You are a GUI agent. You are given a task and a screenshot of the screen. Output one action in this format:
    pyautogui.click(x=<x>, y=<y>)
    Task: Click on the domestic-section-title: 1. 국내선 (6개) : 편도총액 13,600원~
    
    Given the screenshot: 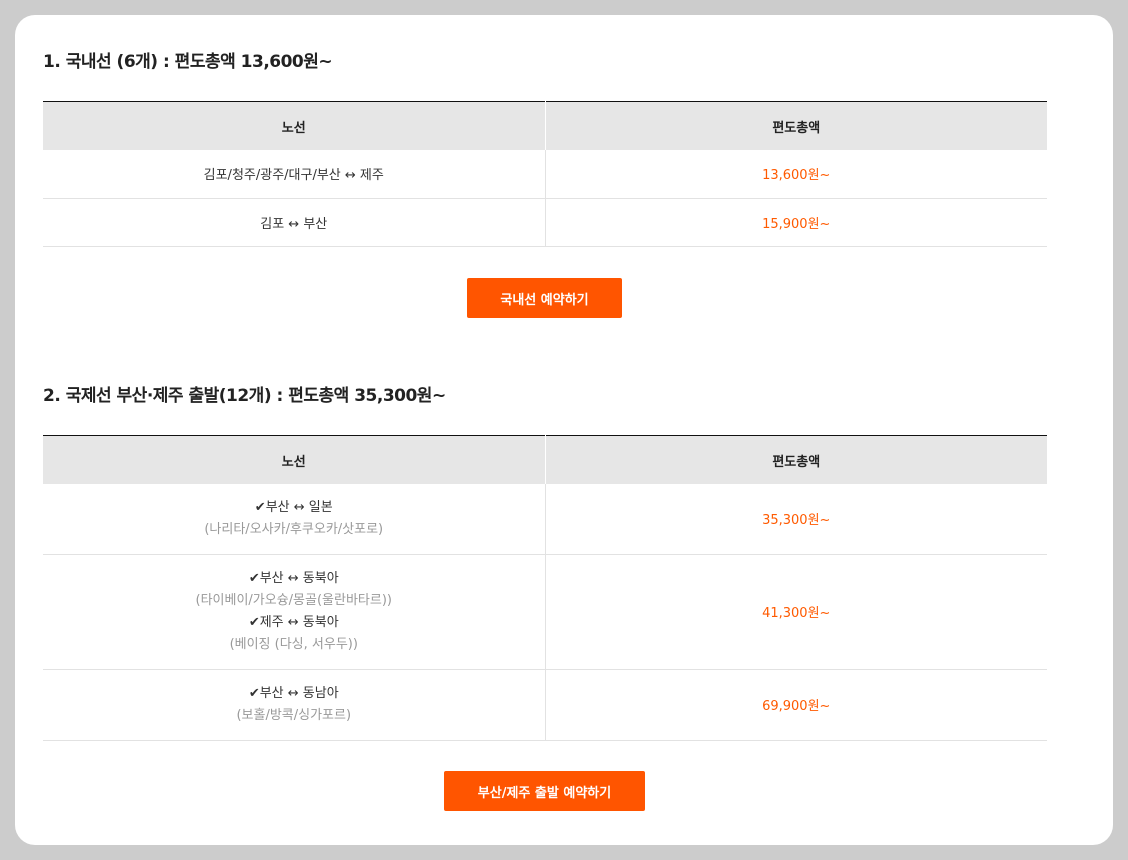 What is the action you would take?
    pyautogui.click(x=188, y=62)
    